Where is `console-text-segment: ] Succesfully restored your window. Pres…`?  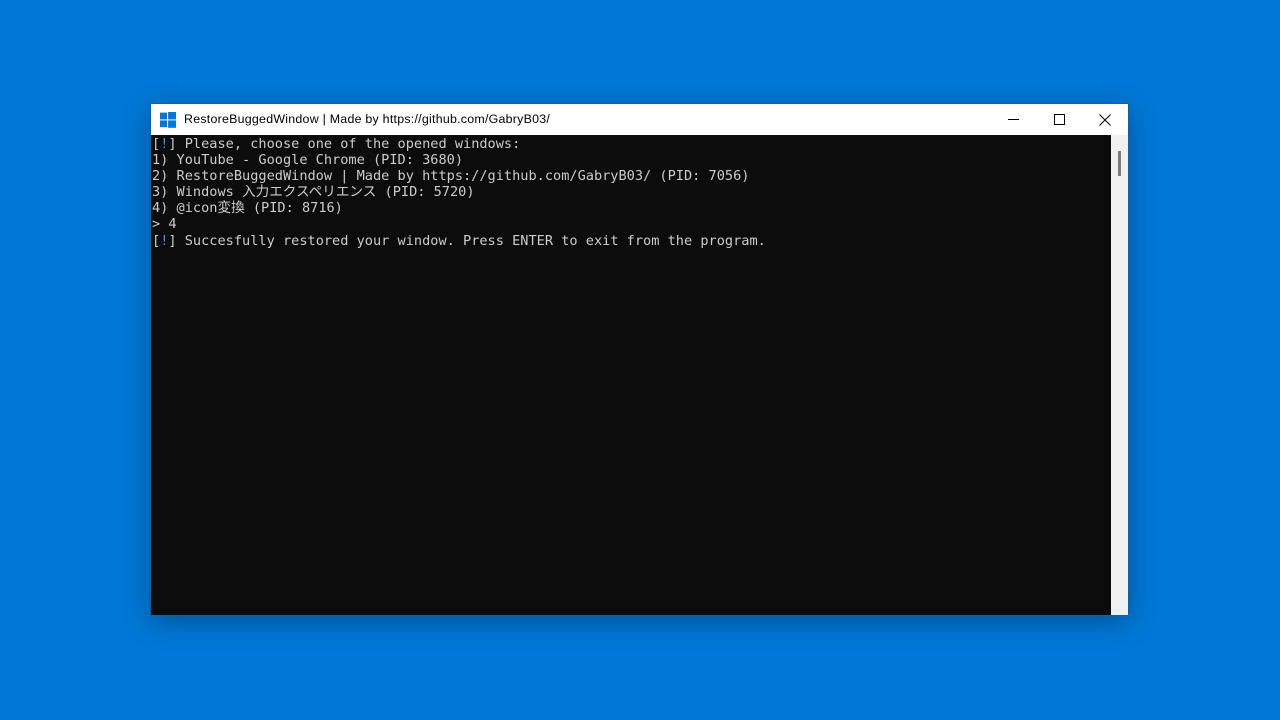
console-text-segment: ] Succesfully restored your window. Pres… is located at coordinates (467, 240).